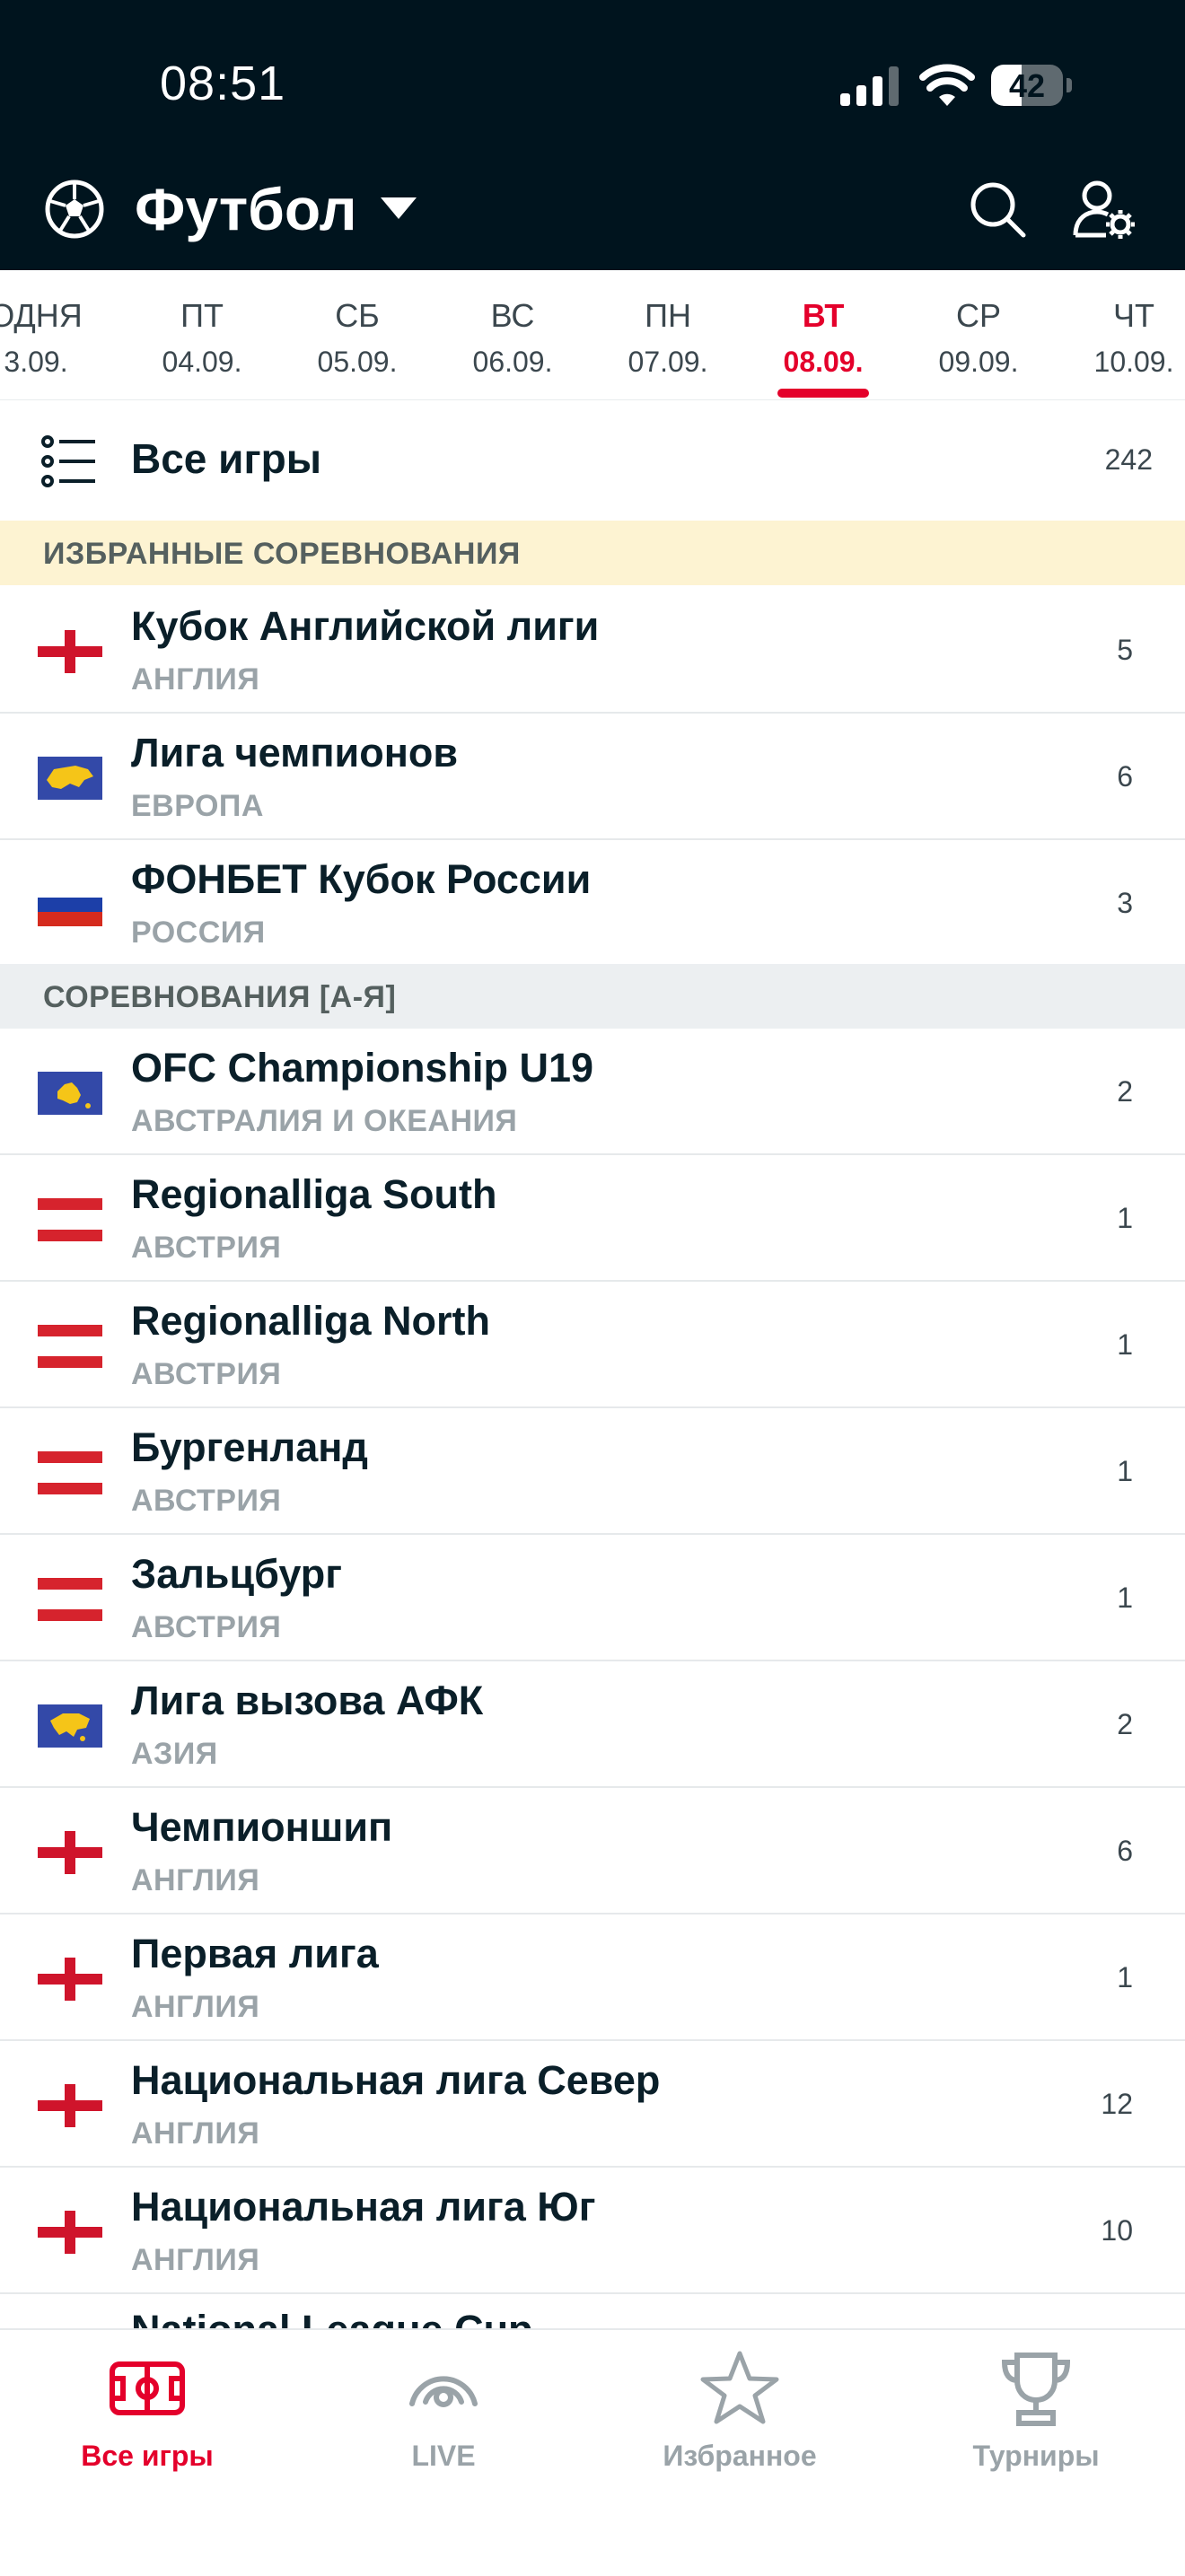  What do you see at coordinates (592, 996) in the screenshot?
I see `az-section-header: СОРЕВНОВАНИЯ [А-Я]` at bounding box center [592, 996].